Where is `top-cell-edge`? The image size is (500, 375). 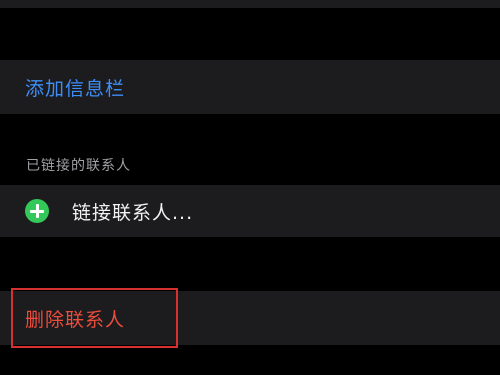
top-cell-edge is located at coordinates (250, 4).